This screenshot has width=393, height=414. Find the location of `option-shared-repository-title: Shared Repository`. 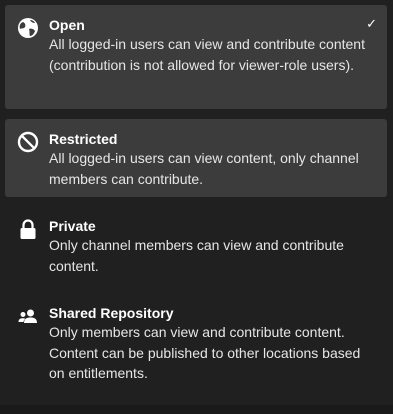

option-shared-repository-title: Shared Repository is located at coordinates (111, 313).